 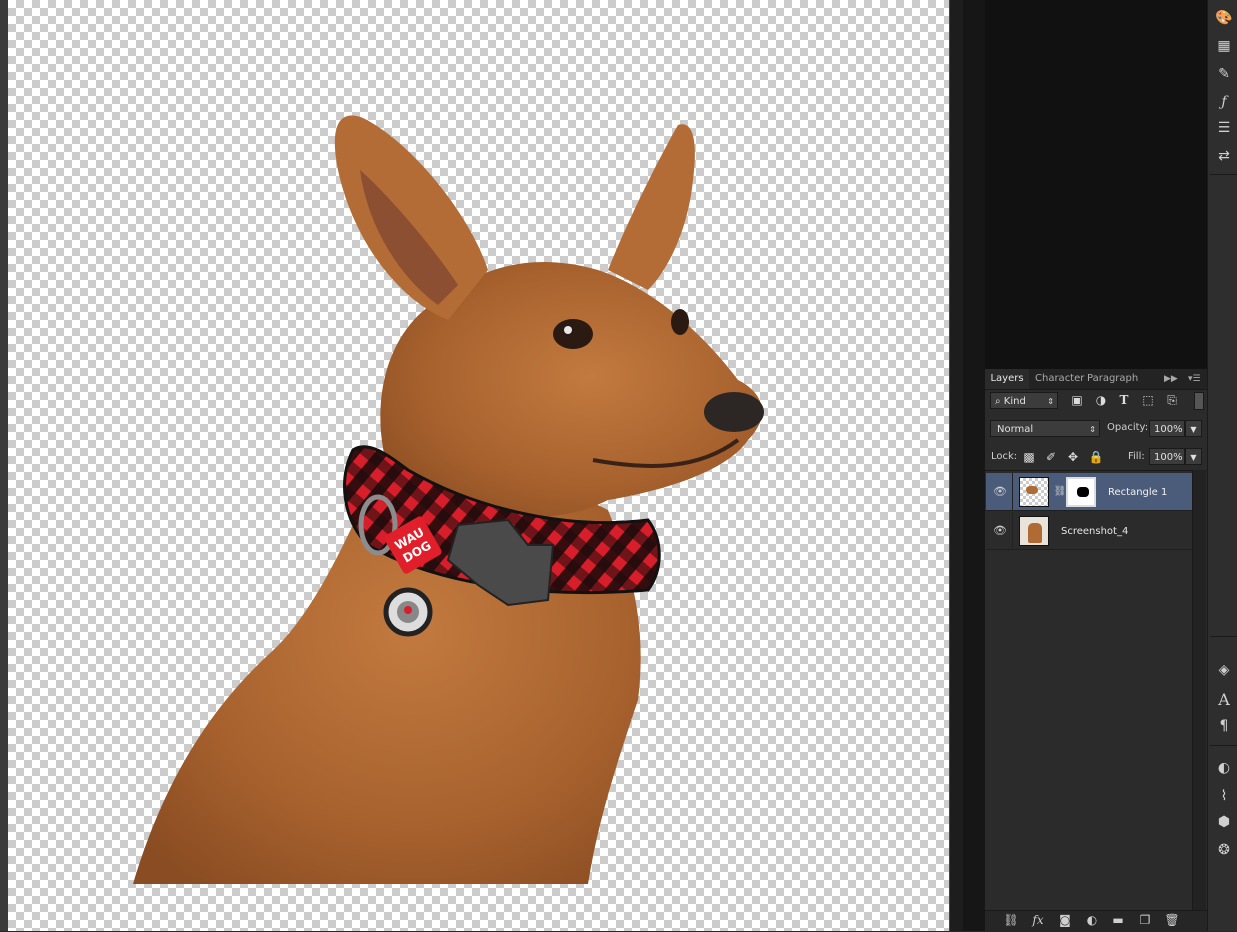 I want to click on opacity-input: 100%, so click(x=1167, y=428).